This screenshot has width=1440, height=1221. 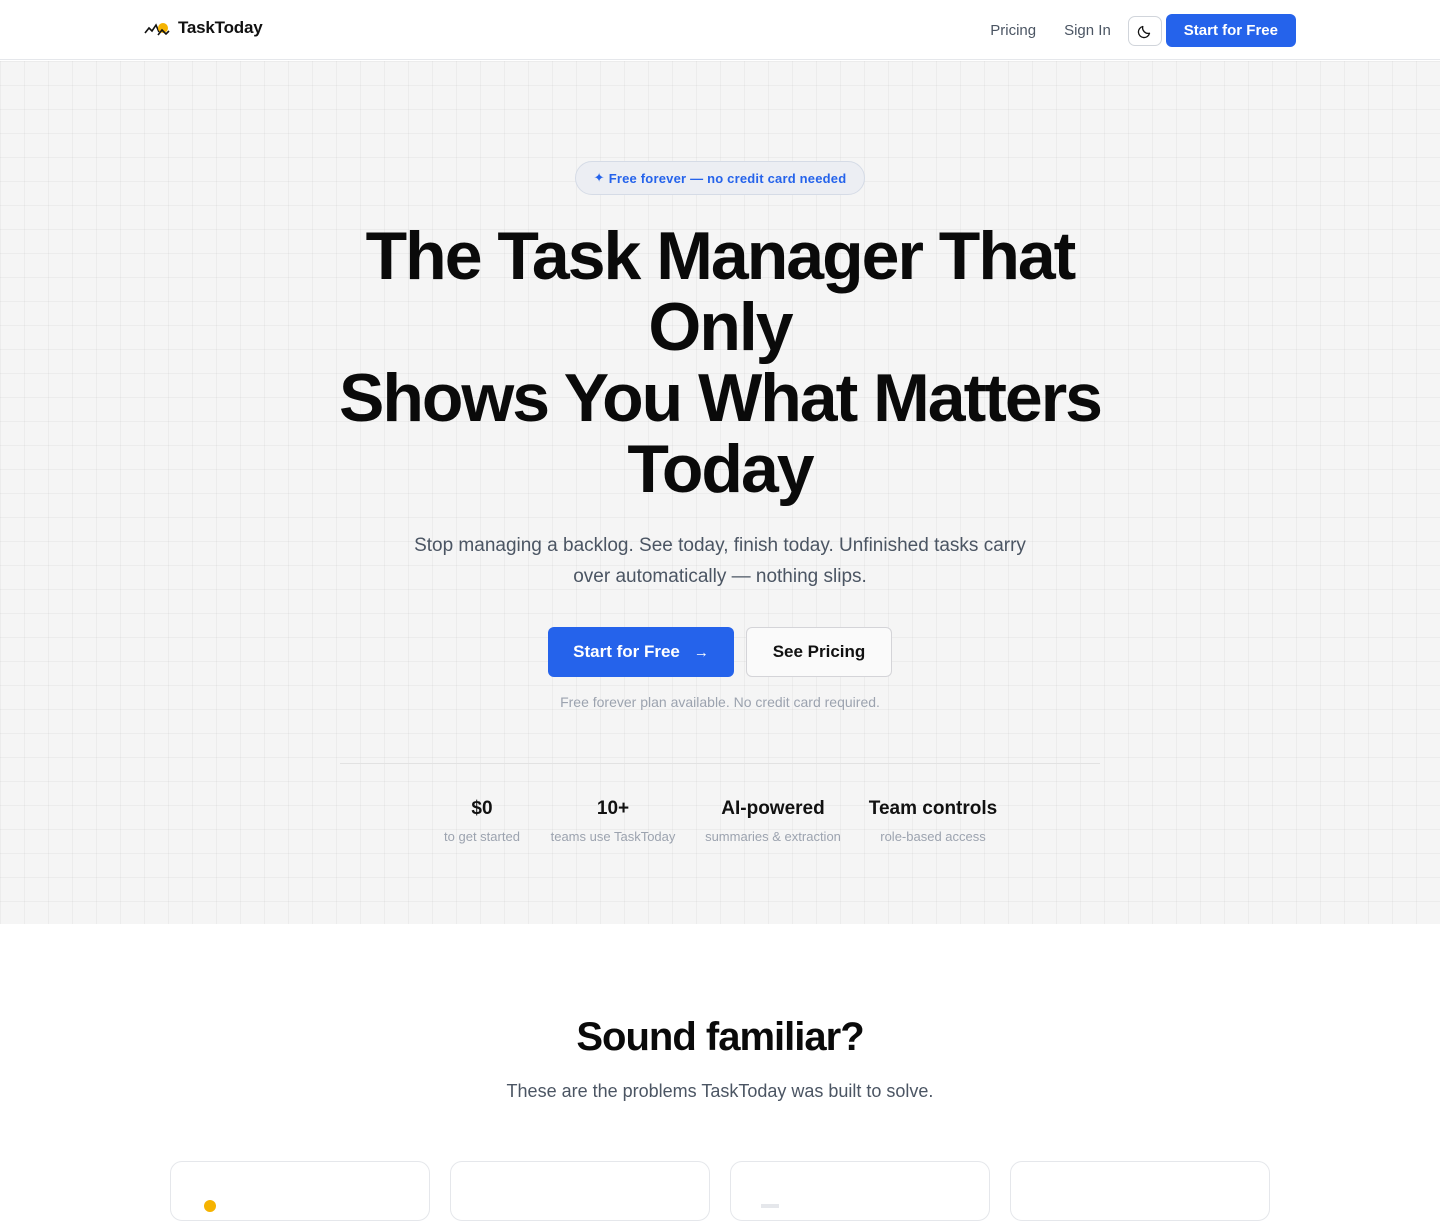 I want to click on see-pricing-button: See Pricing, so click(x=819, y=652).